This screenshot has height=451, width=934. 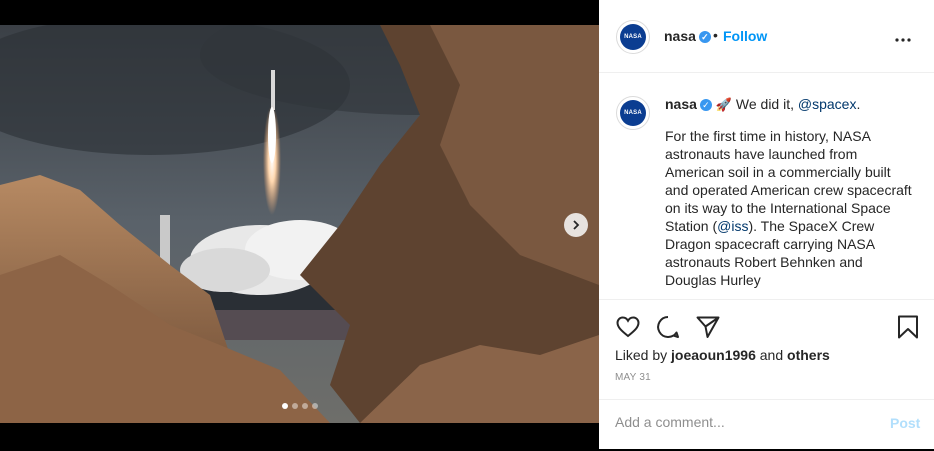 I want to click on post-comment-button: Post, so click(x=905, y=423).